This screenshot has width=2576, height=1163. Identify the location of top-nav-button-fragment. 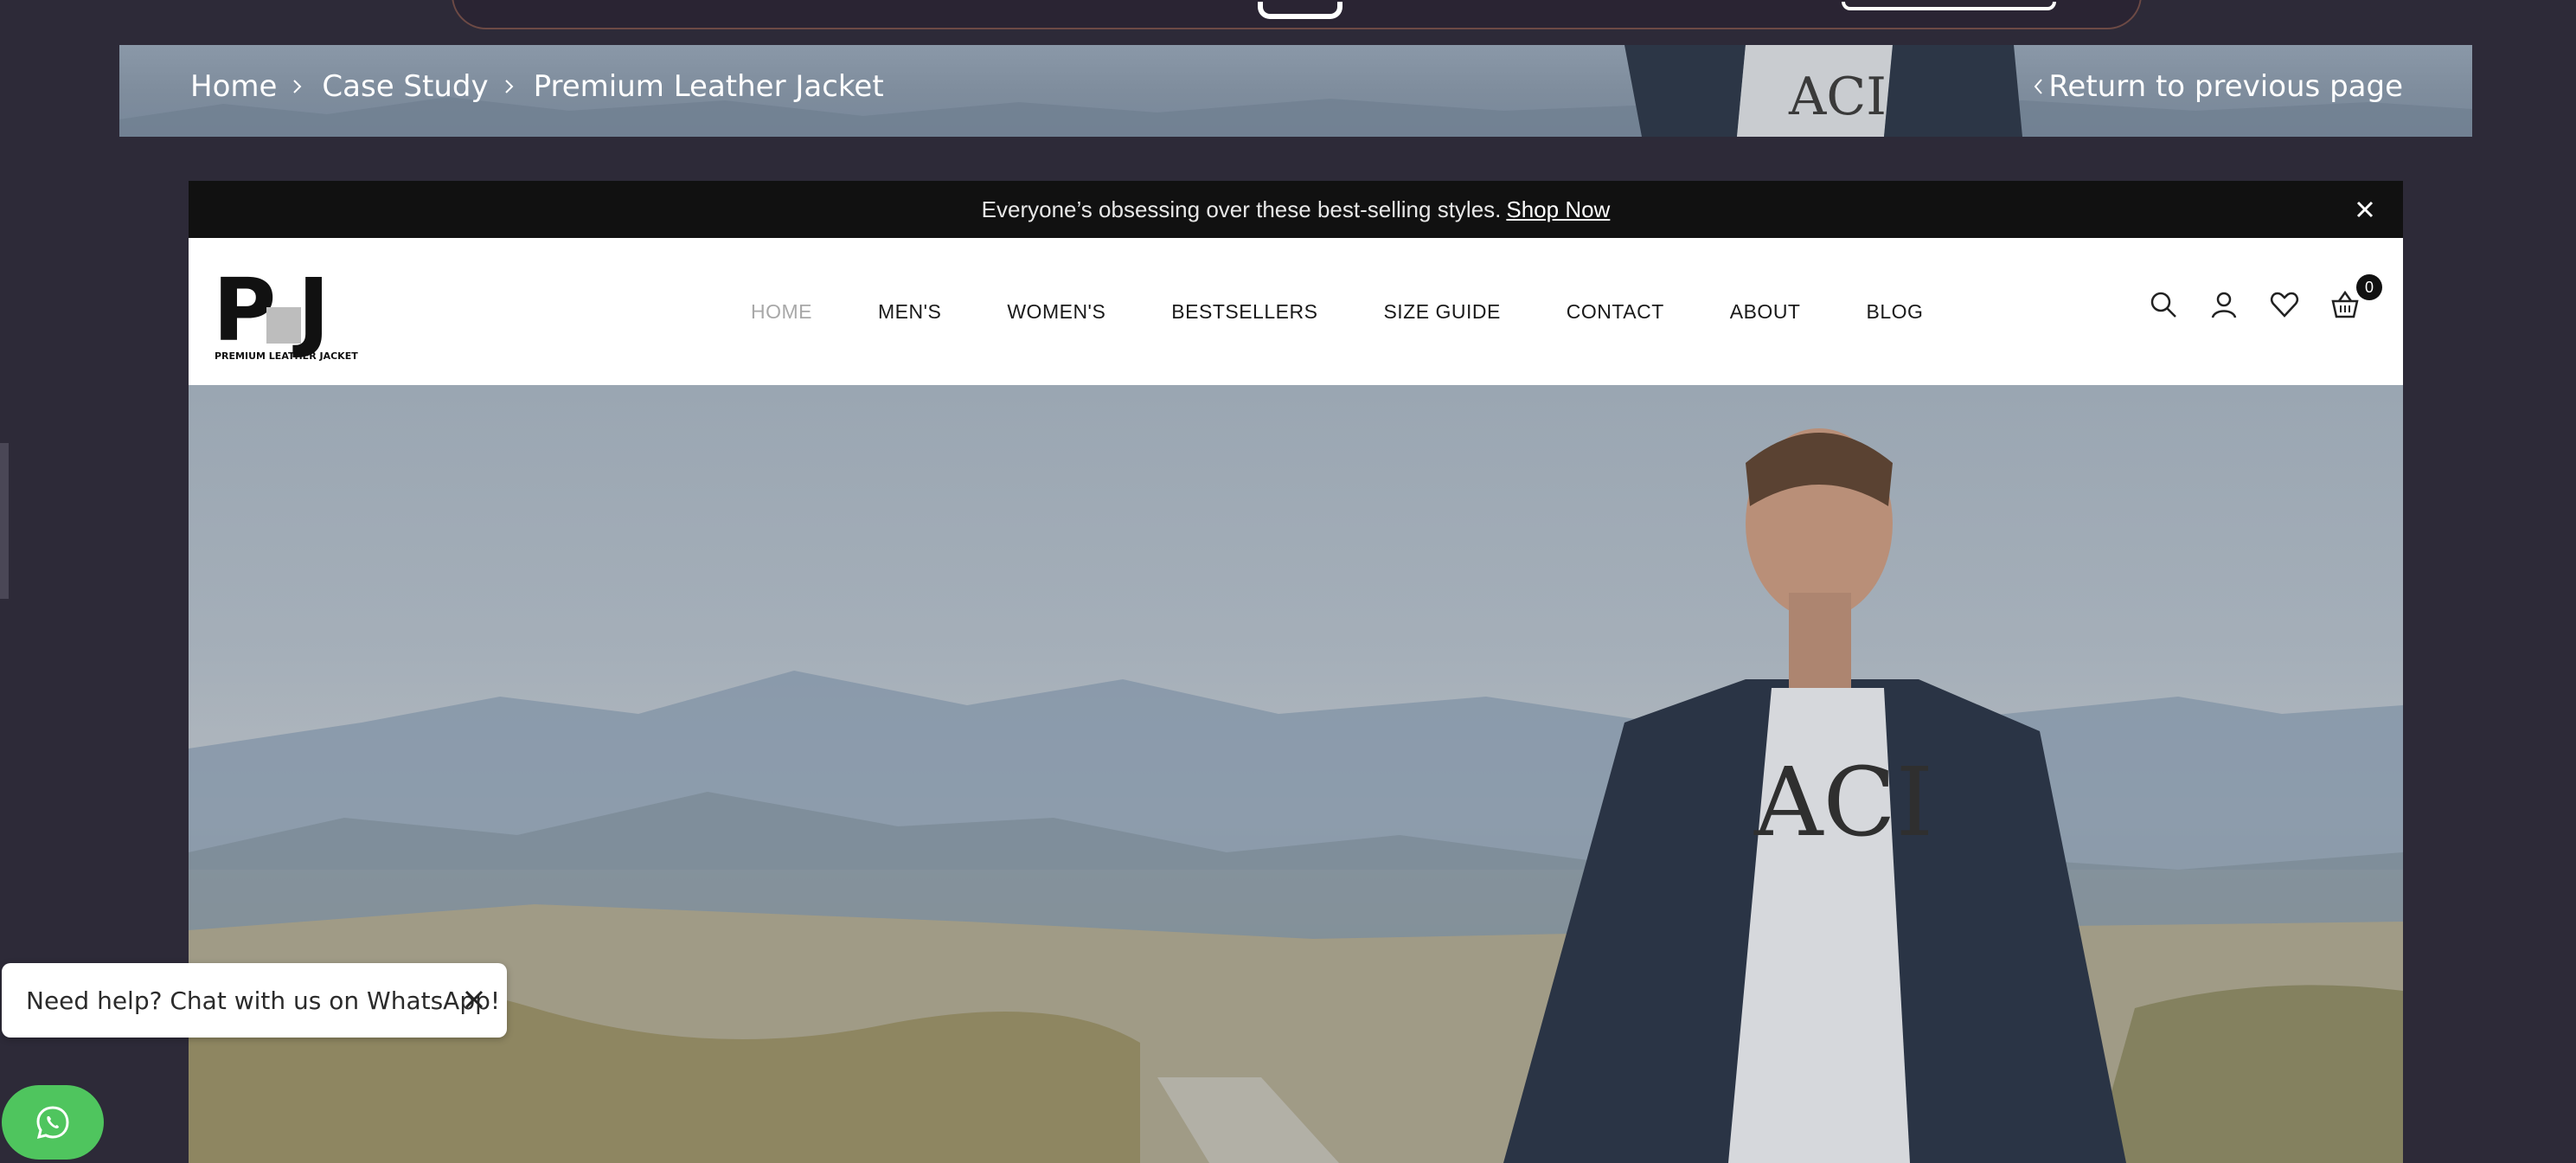
(1949, 6).